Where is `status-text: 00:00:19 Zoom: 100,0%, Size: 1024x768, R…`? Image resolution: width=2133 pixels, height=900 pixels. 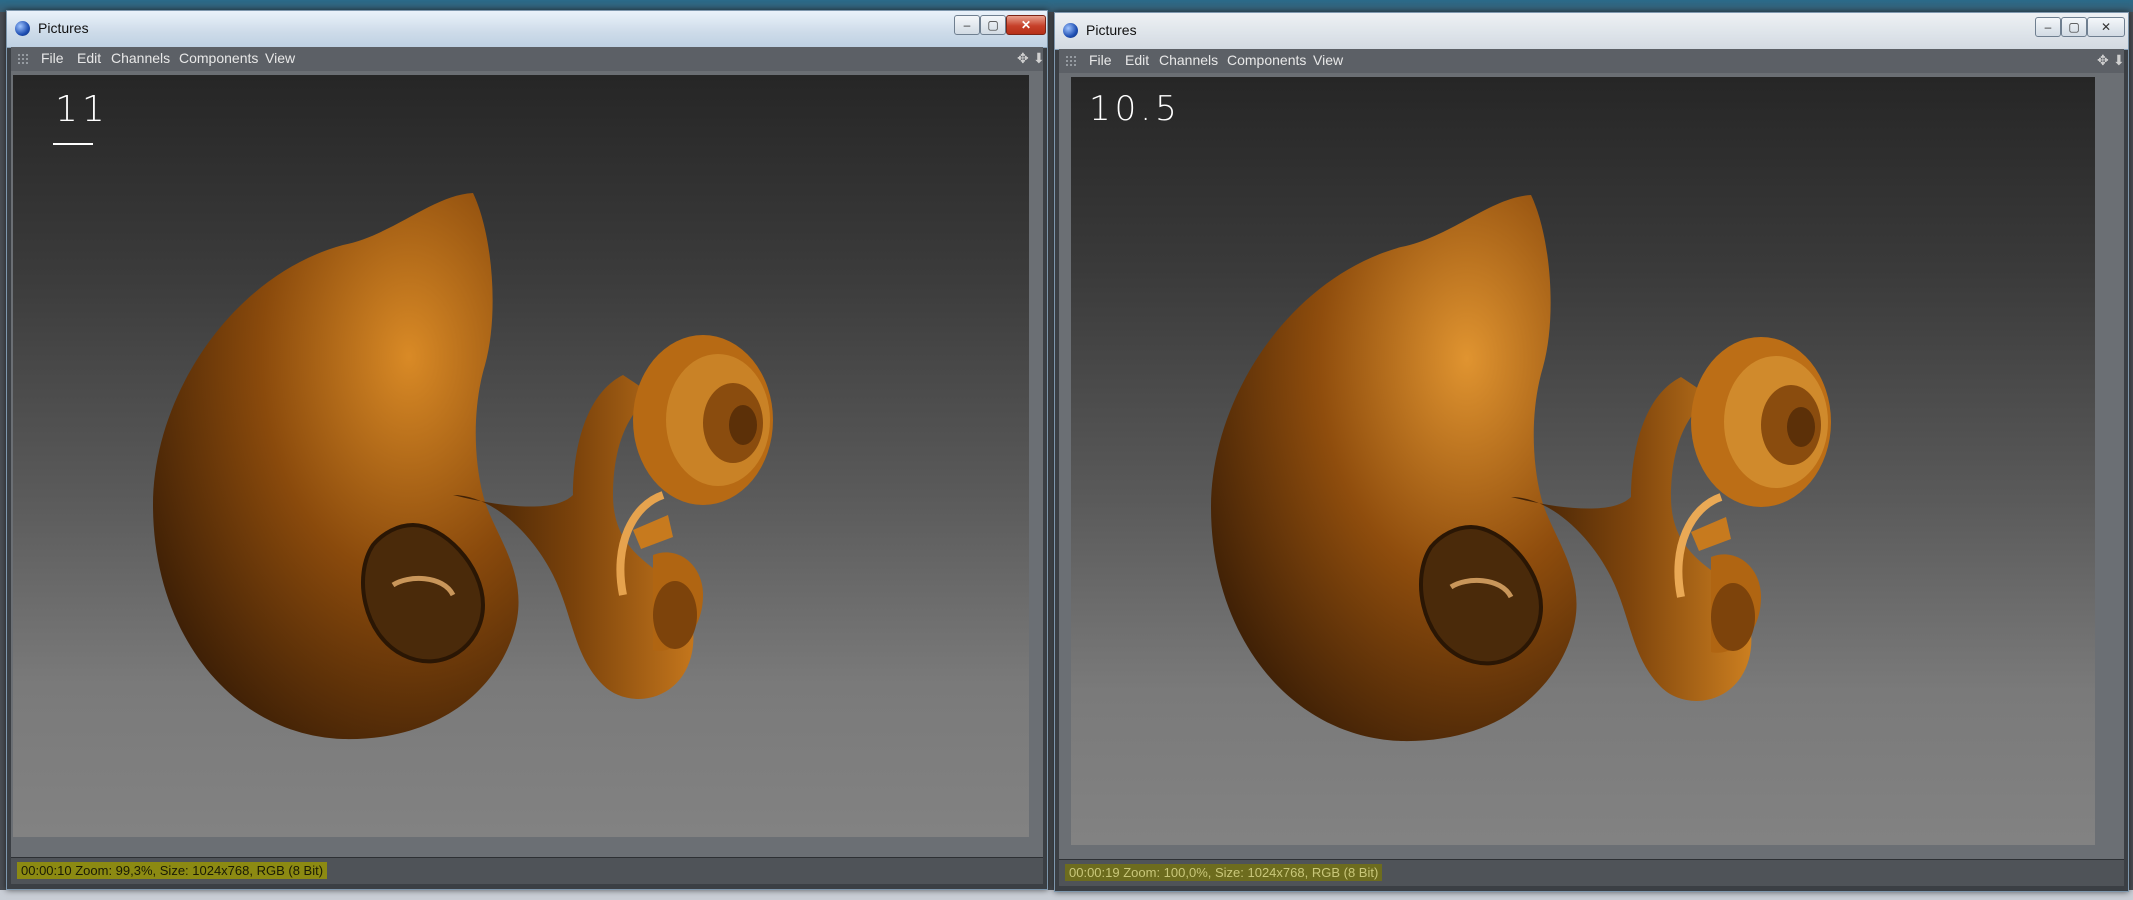
status-text: 00:00:19 Zoom: 100,0%, Size: 1024x768, R… is located at coordinates (1224, 872).